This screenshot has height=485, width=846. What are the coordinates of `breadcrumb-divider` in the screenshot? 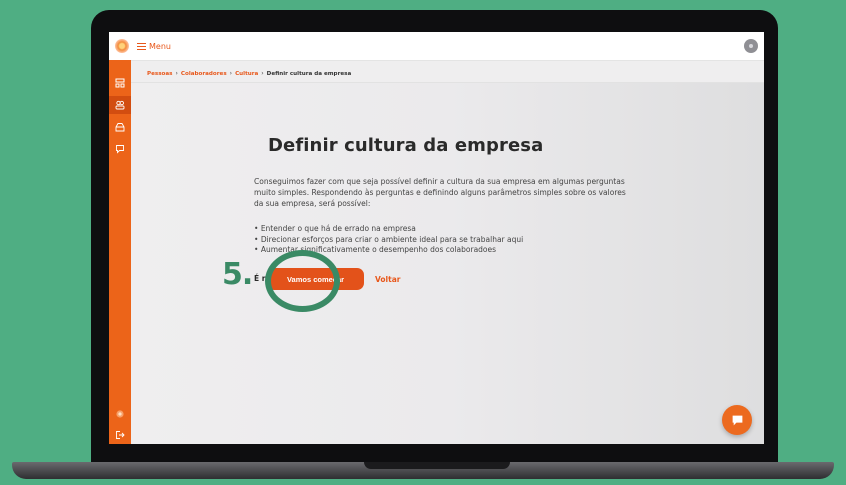 It's located at (447, 82).